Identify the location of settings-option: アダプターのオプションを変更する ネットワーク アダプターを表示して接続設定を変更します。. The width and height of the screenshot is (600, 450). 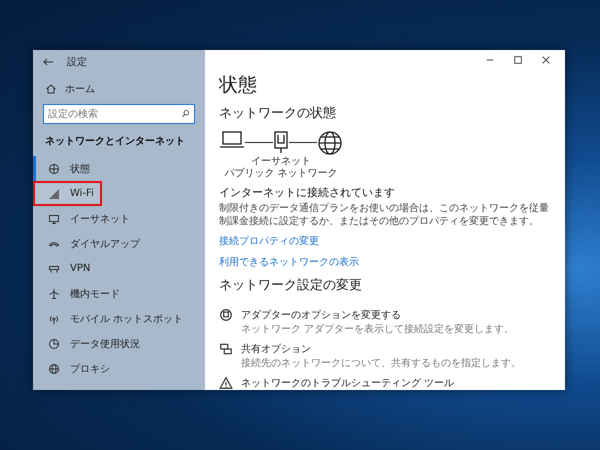
(385, 322).